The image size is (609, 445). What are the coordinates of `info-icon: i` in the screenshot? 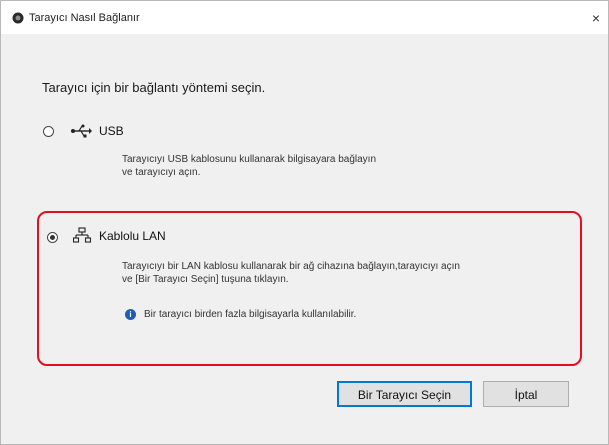 It's located at (130, 314).